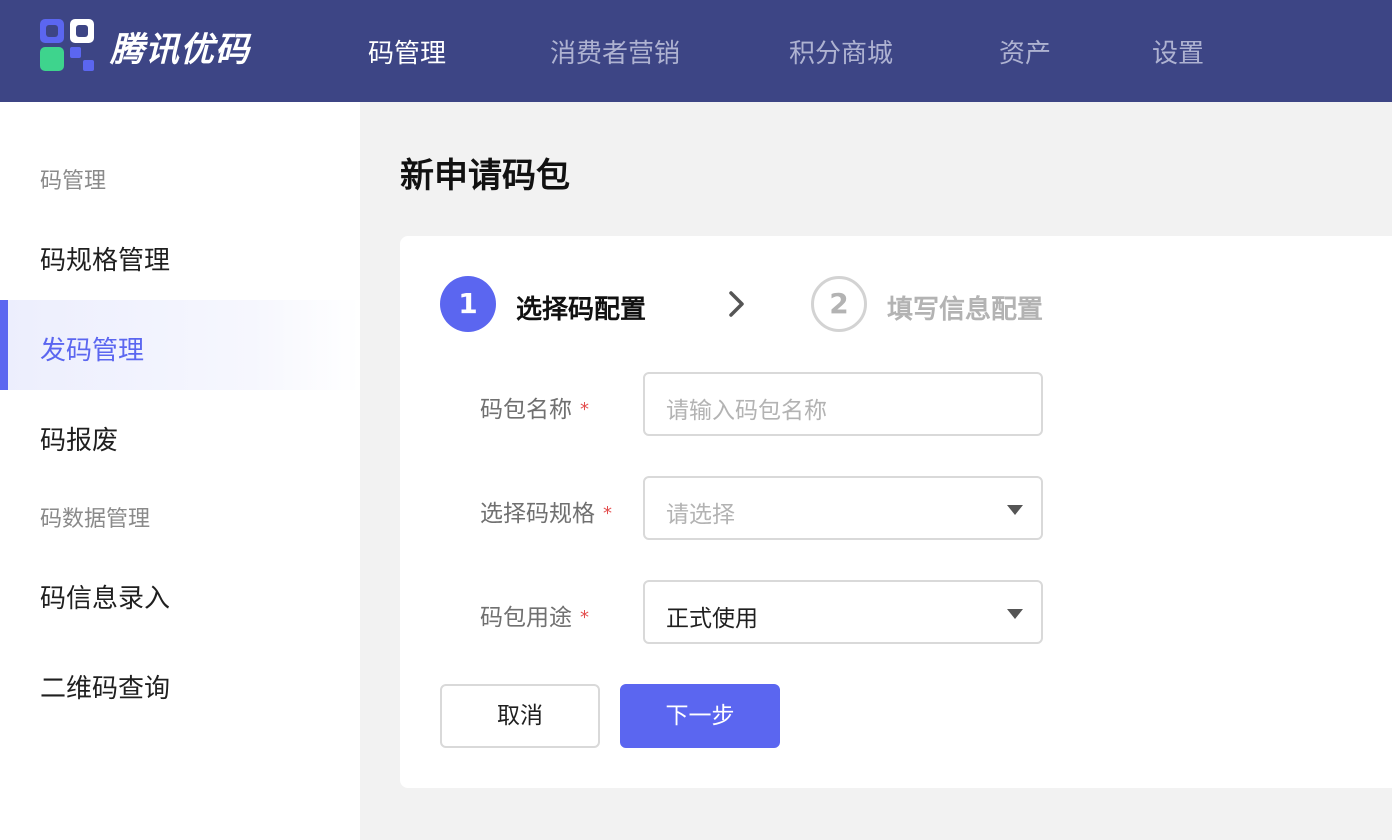 The width and height of the screenshot is (1392, 840). What do you see at coordinates (700, 716) in the screenshot?
I see `next-step-button: 下一步` at bounding box center [700, 716].